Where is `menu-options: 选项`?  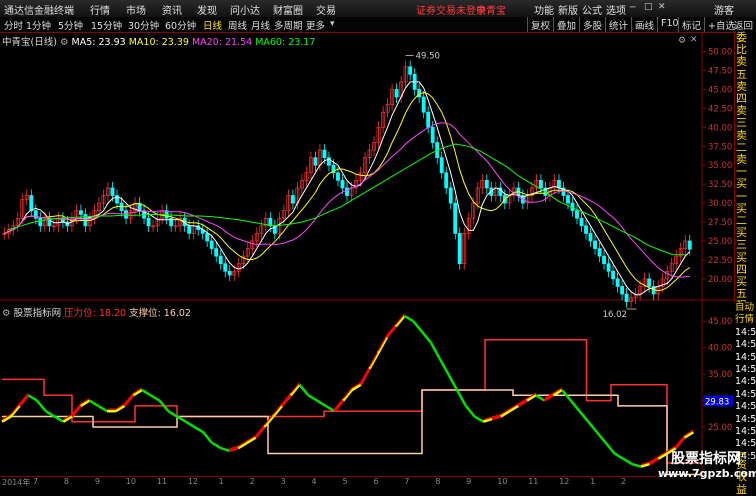 menu-options: 选项 is located at coordinates (616, 9).